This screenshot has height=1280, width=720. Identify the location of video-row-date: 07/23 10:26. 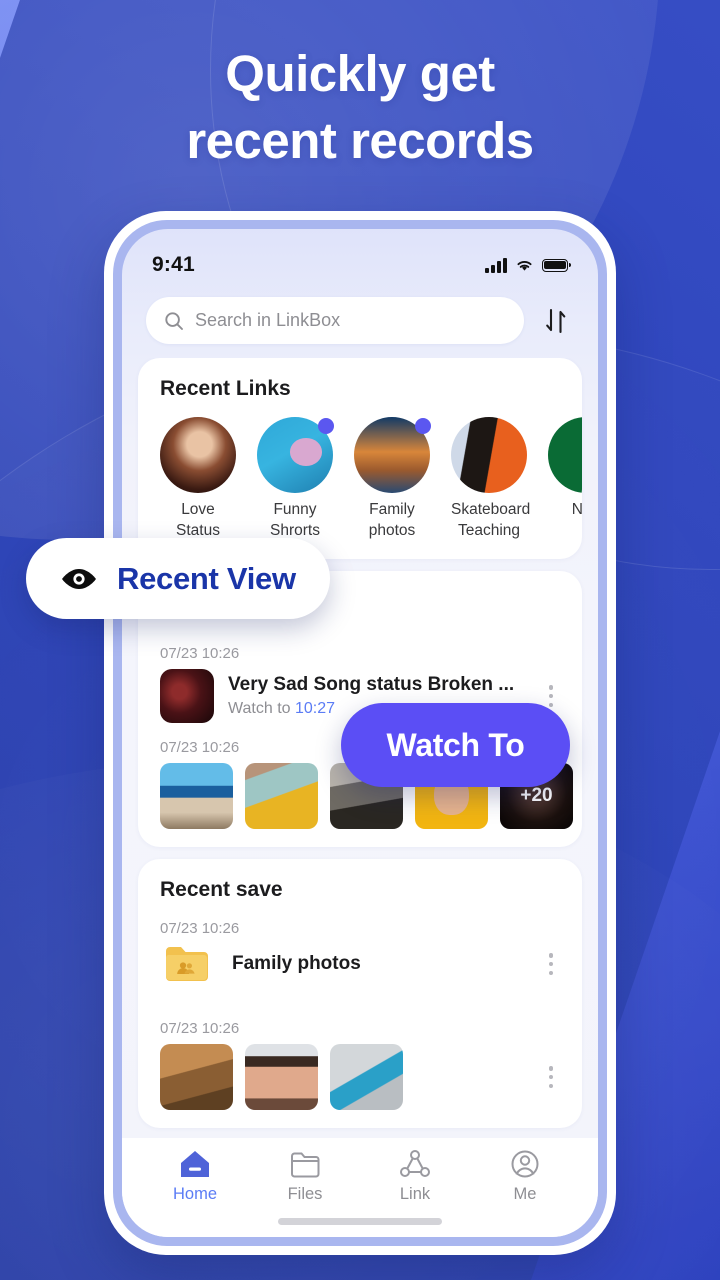
(200, 654).